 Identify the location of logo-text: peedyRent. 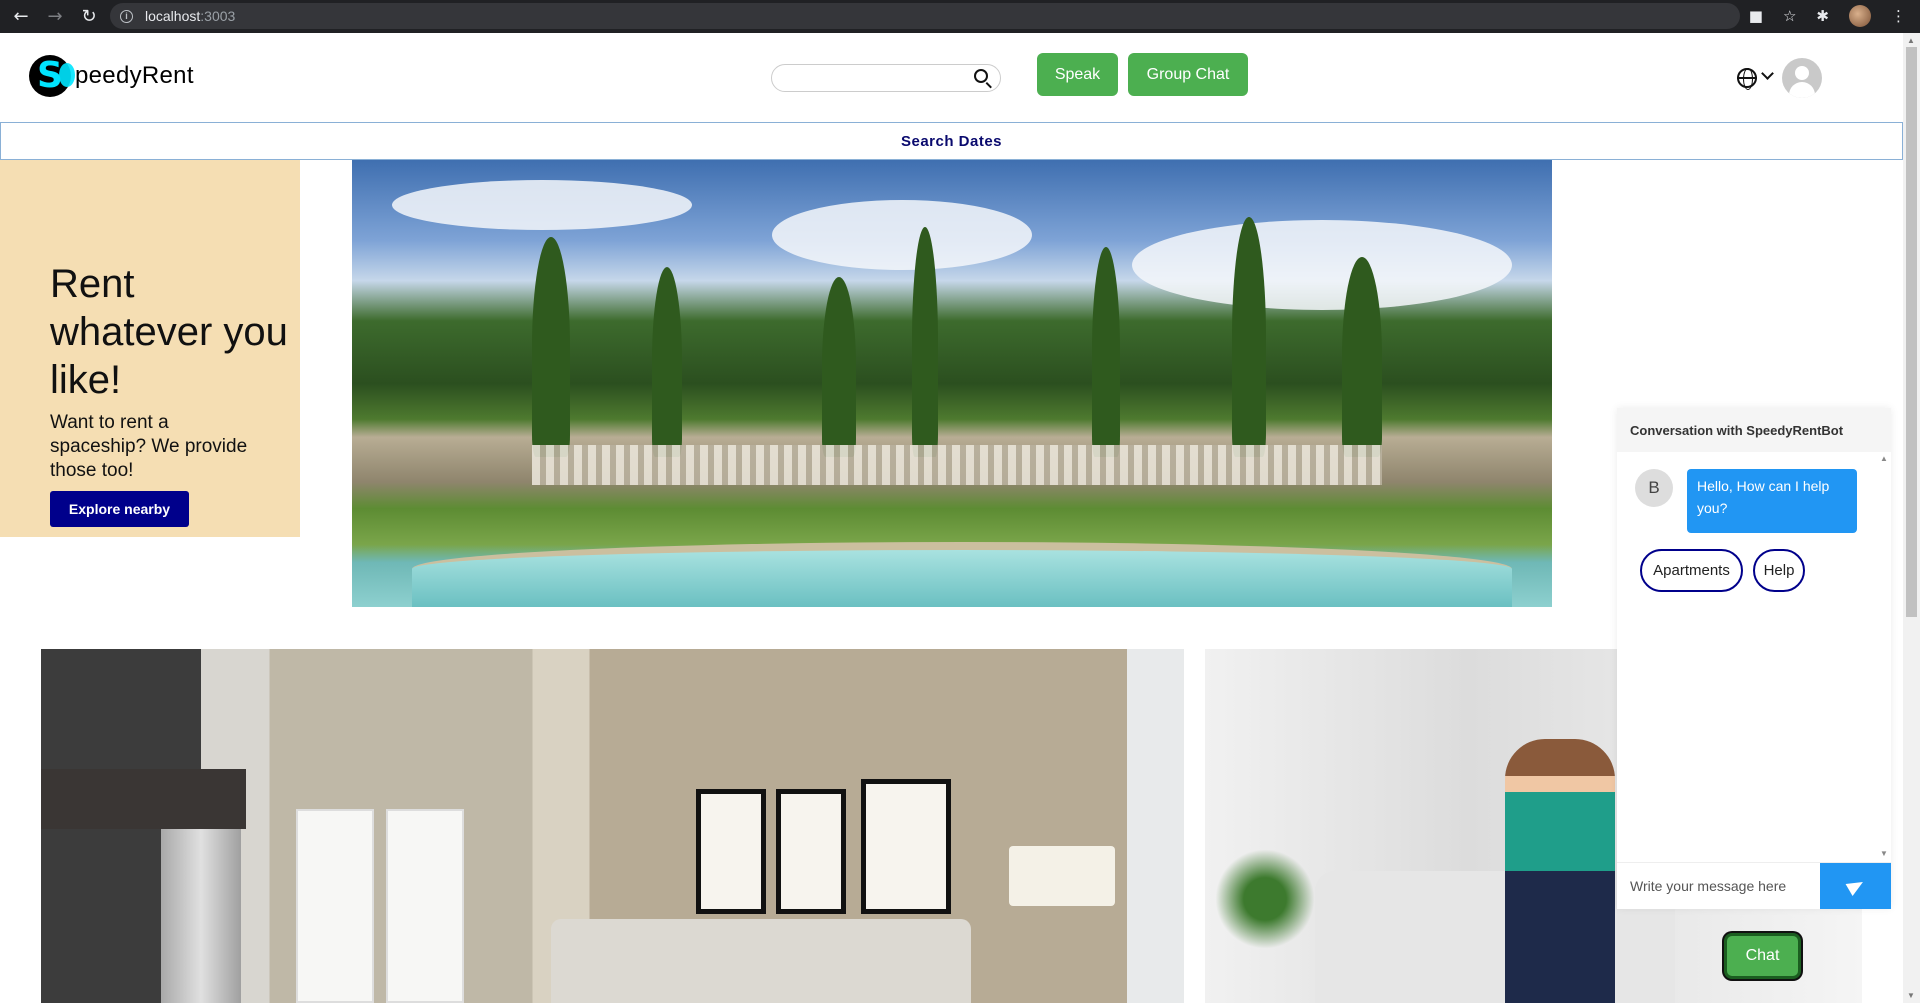
(134, 75).